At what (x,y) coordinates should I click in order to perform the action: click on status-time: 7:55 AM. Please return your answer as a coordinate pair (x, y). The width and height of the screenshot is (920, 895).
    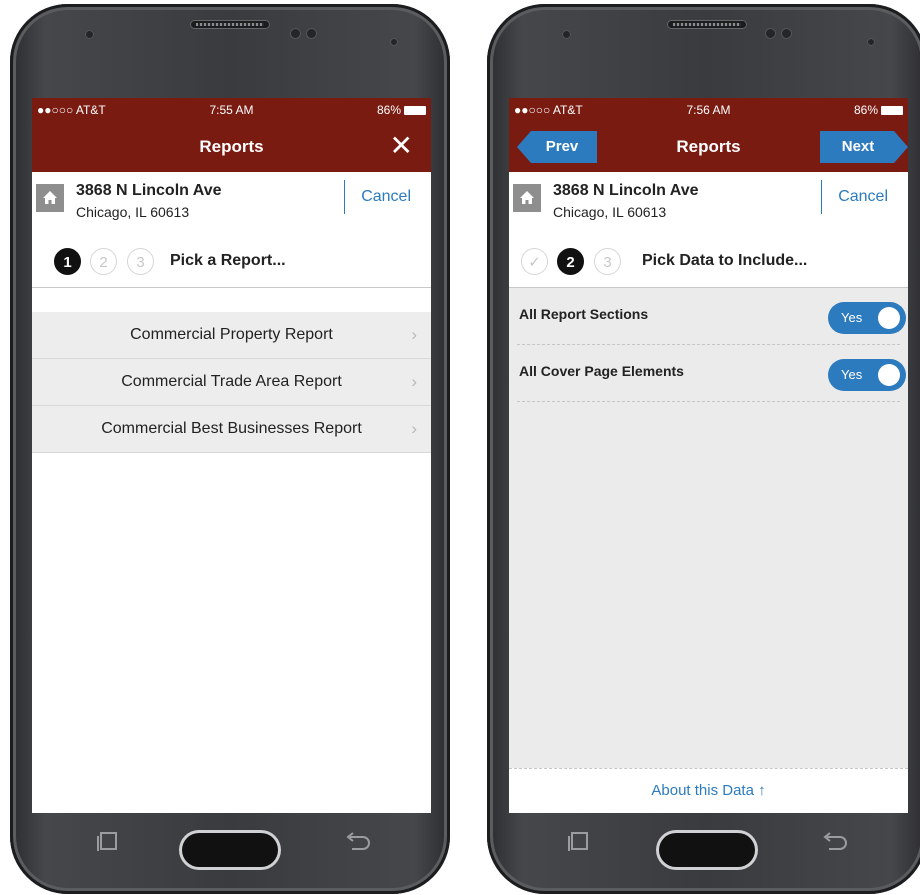
    Looking at the image, I should click on (231, 110).